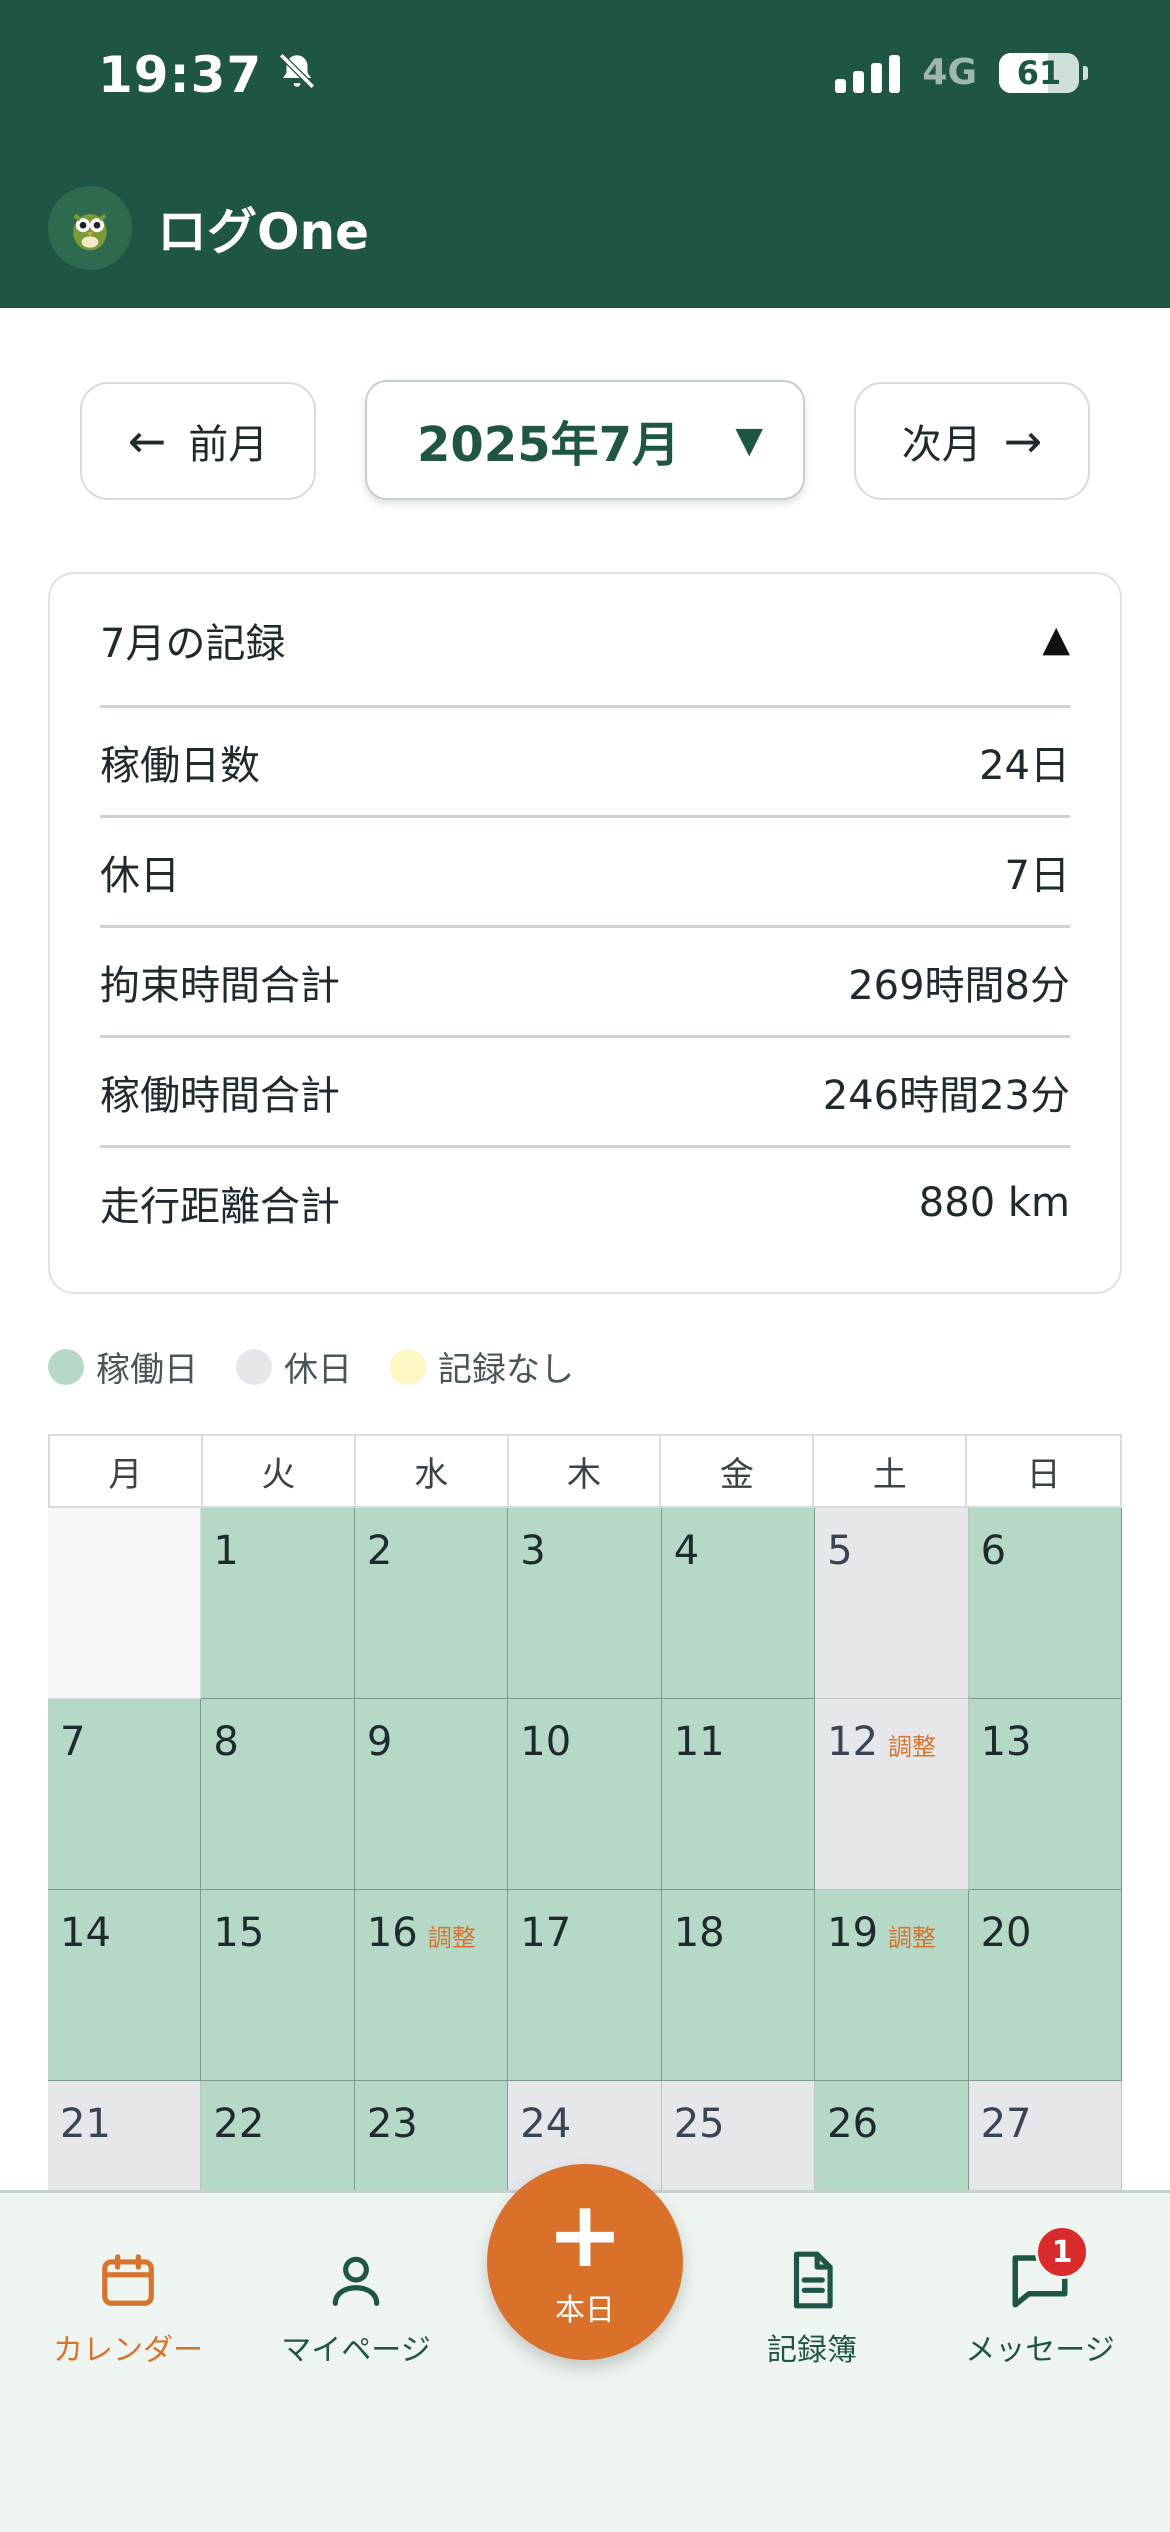 The image size is (1170, 2532). What do you see at coordinates (812, 2350) in the screenshot?
I see `tab-label: 記録簿` at bounding box center [812, 2350].